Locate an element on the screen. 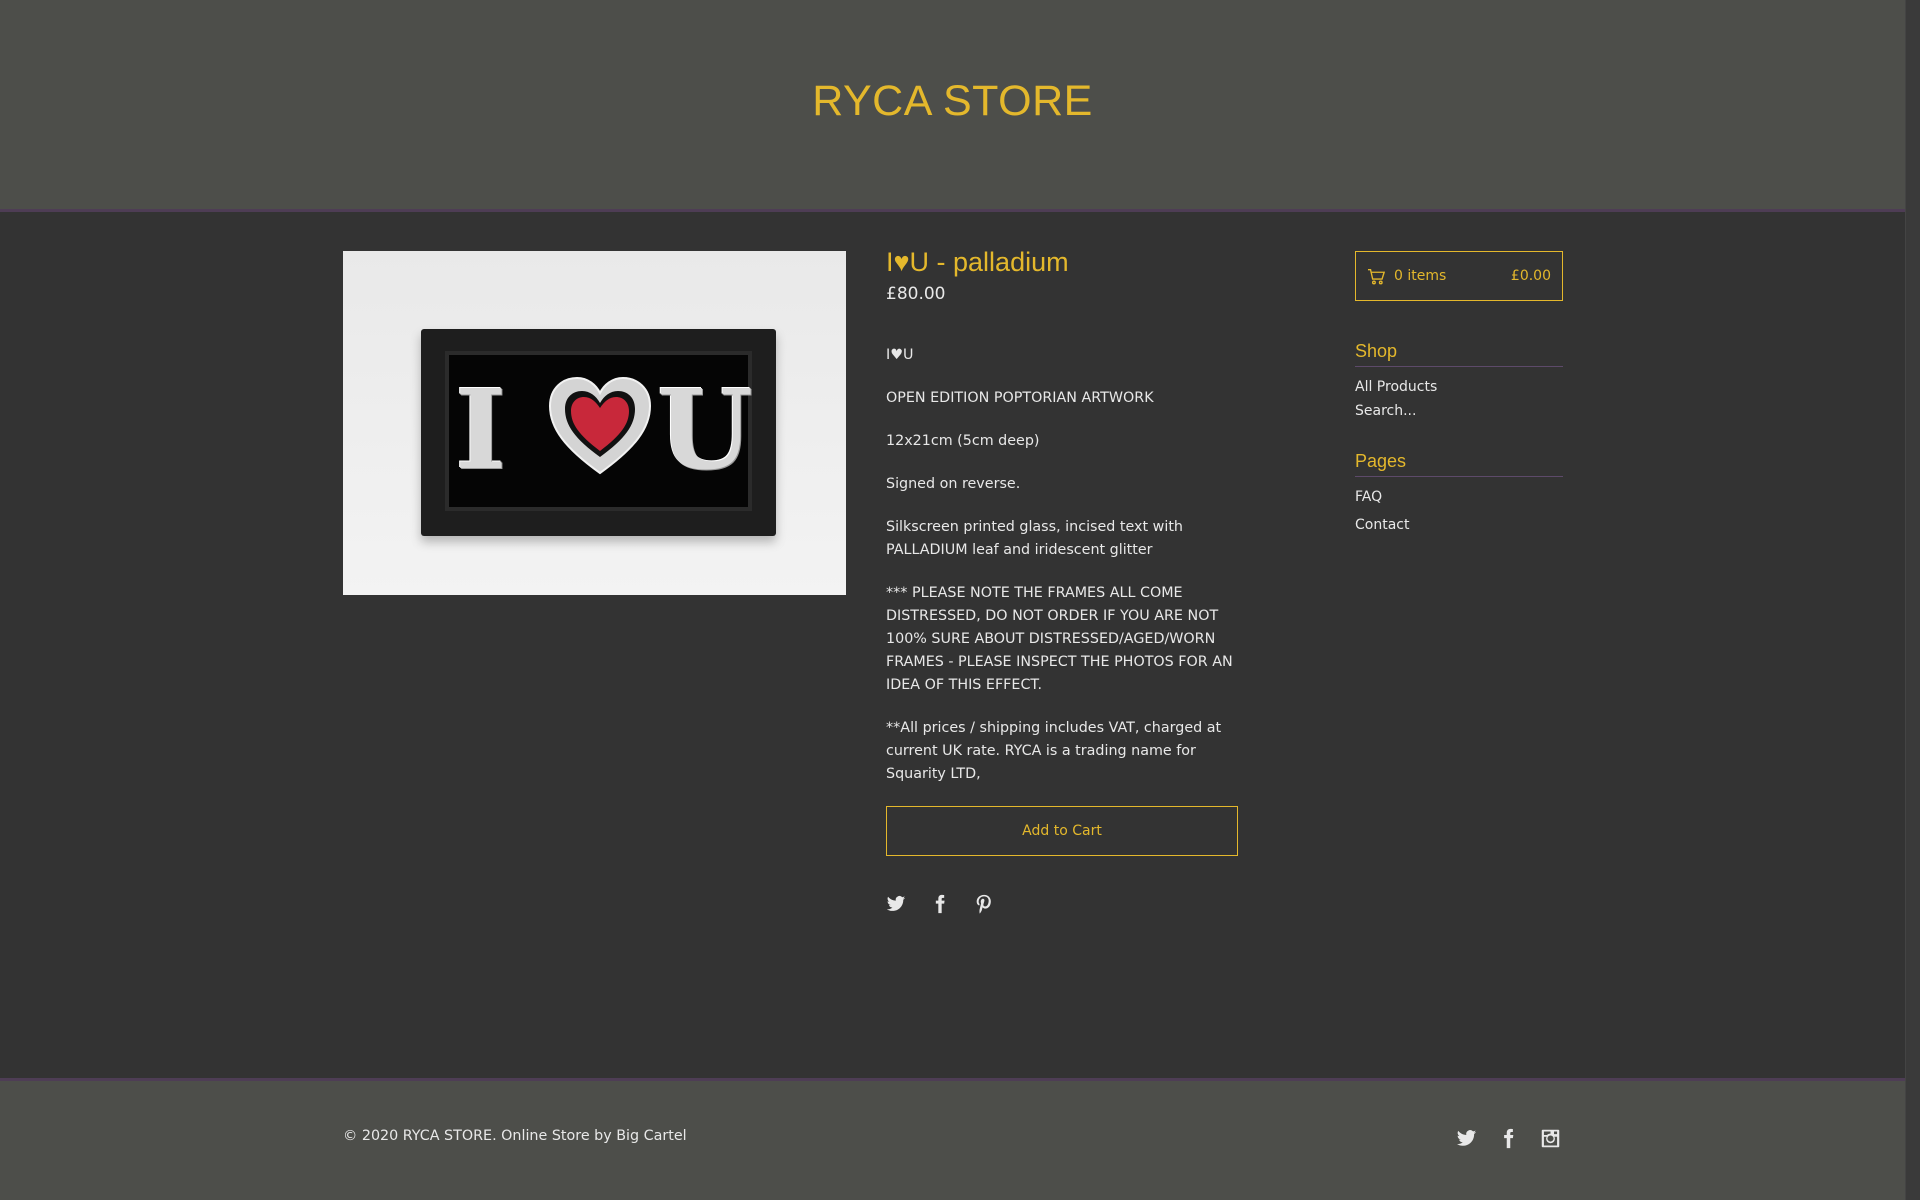 This screenshot has height=1200, width=1920. artwork-frame-inner: I U is located at coordinates (599, 431).